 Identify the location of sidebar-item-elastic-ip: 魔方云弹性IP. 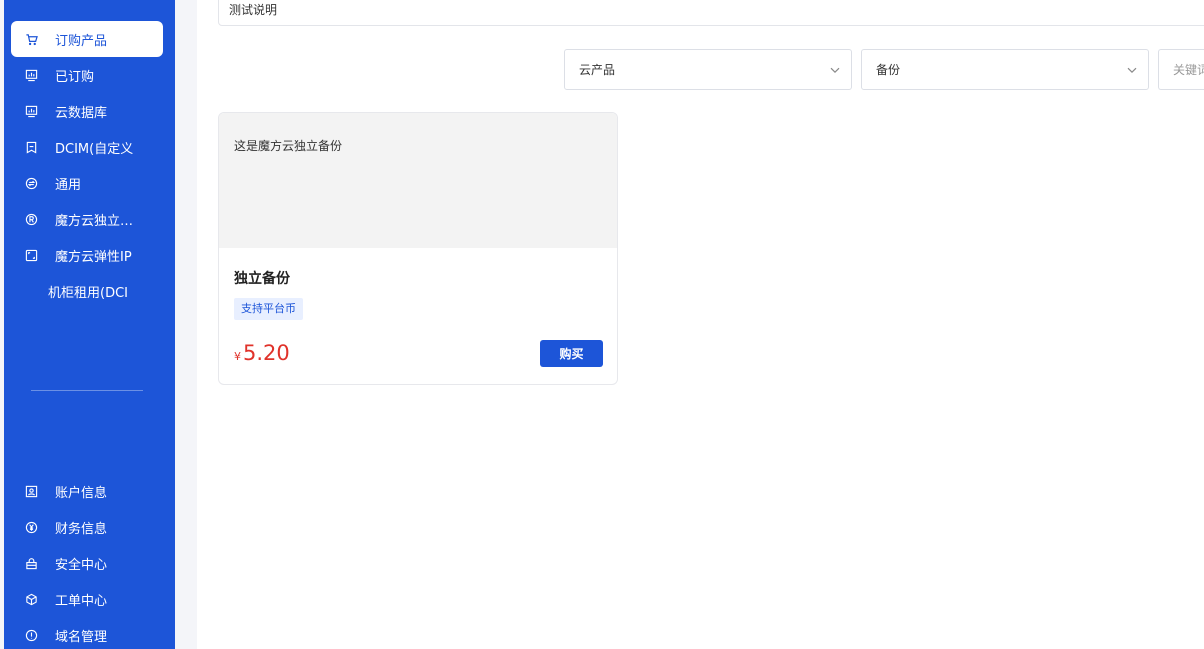
(87, 255).